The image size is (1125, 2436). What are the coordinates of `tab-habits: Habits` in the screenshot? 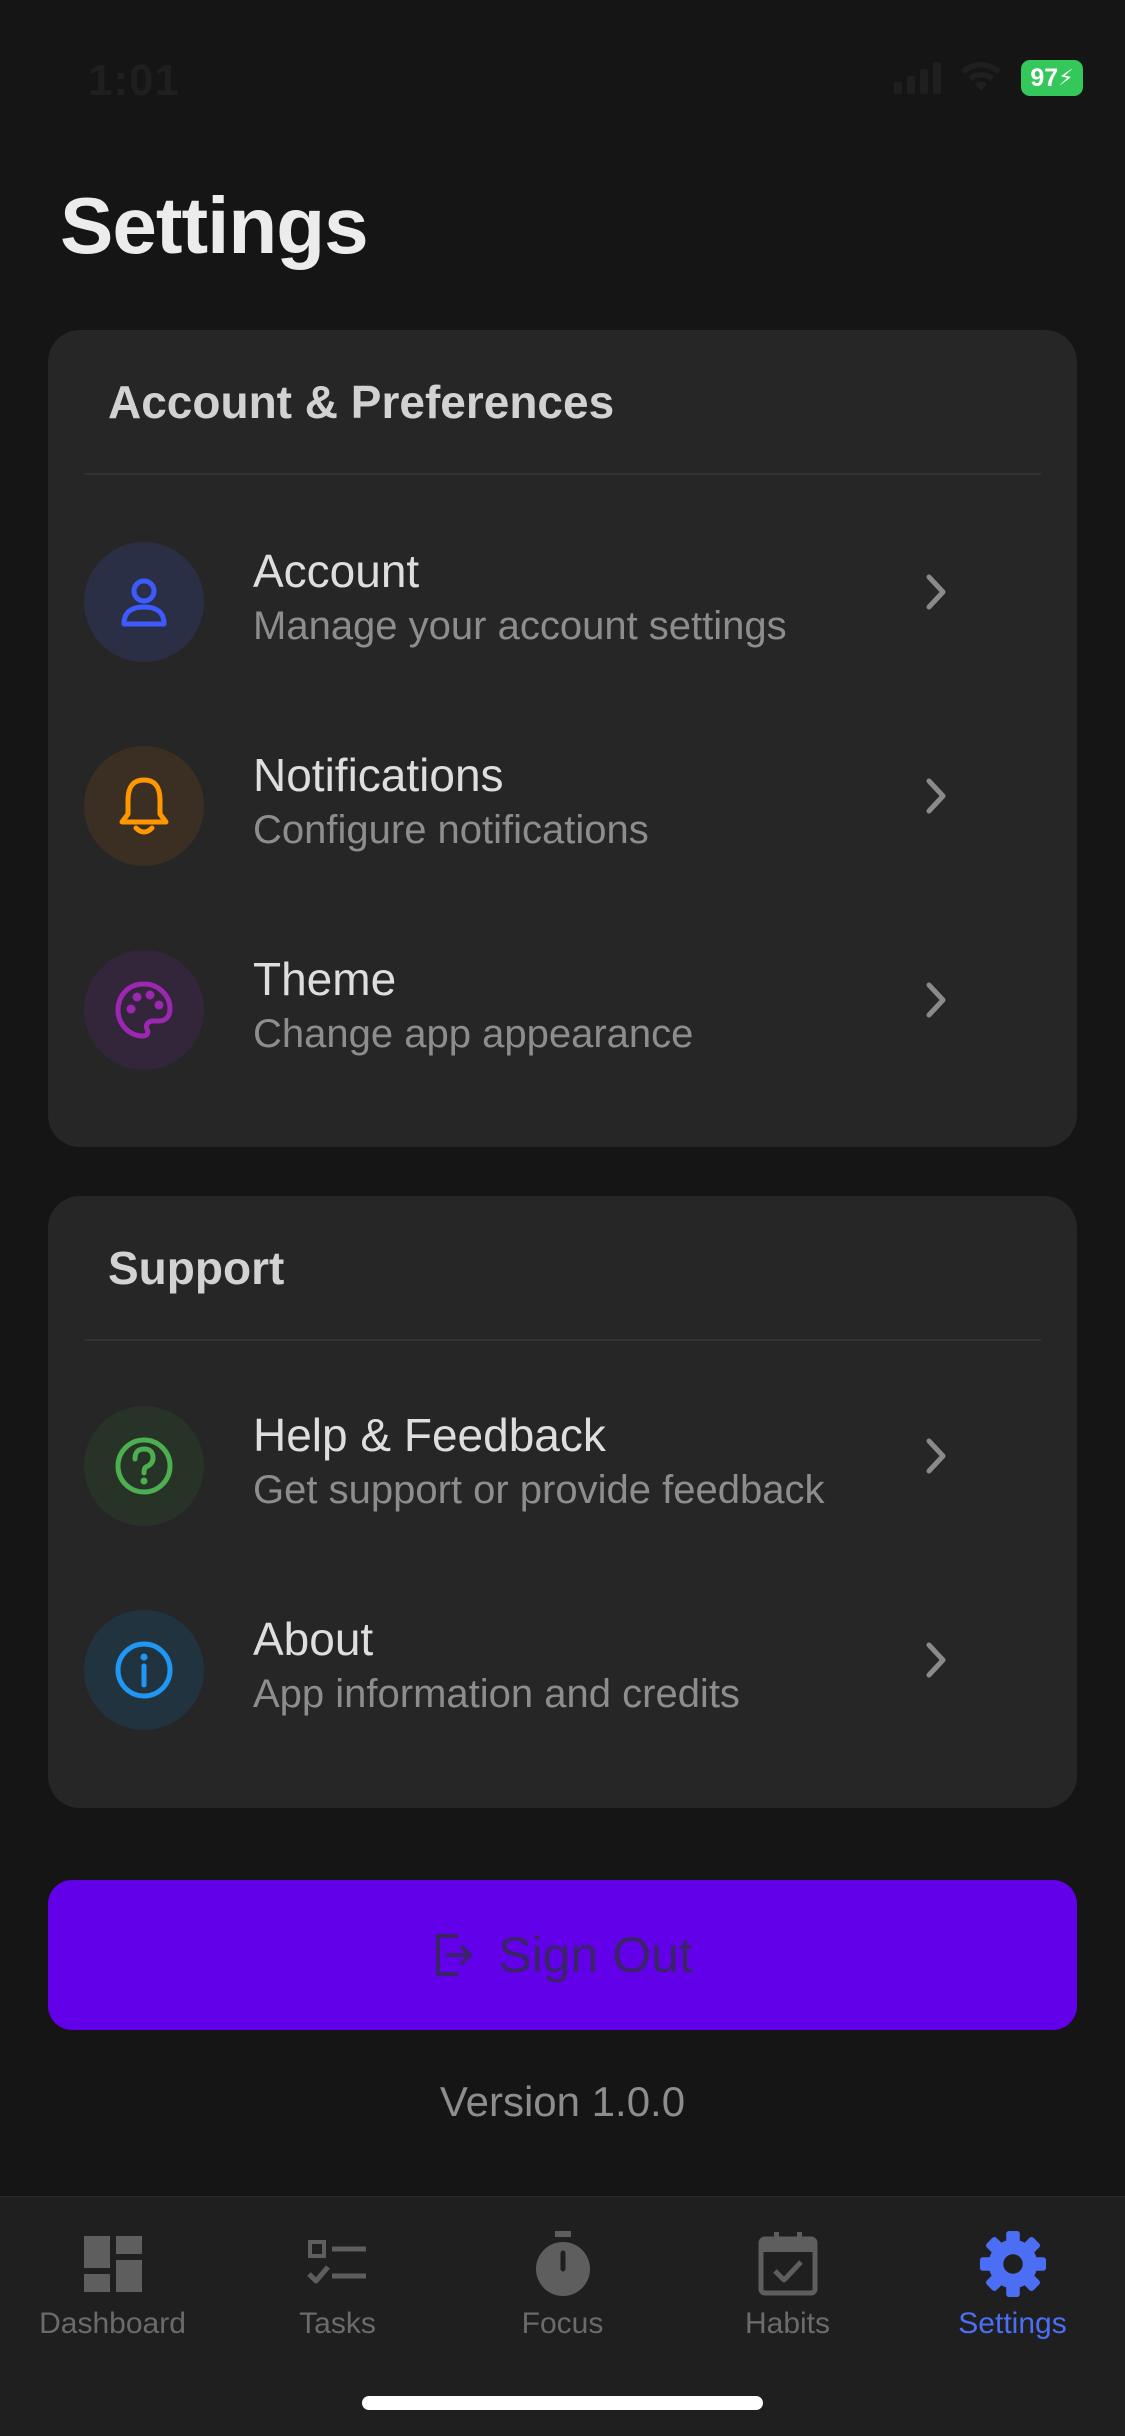 It's located at (787, 2294).